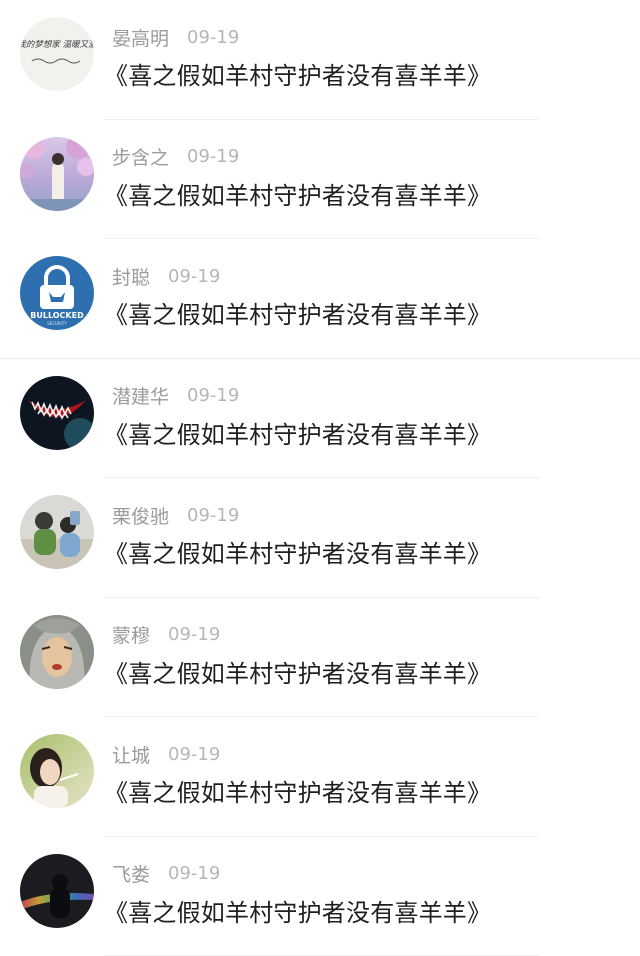 The image size is (640, 956). I want to click on comment-item: 让城 09-19 《喜之假如羊村守护者没有喜羊羊》, so click(320, 777).